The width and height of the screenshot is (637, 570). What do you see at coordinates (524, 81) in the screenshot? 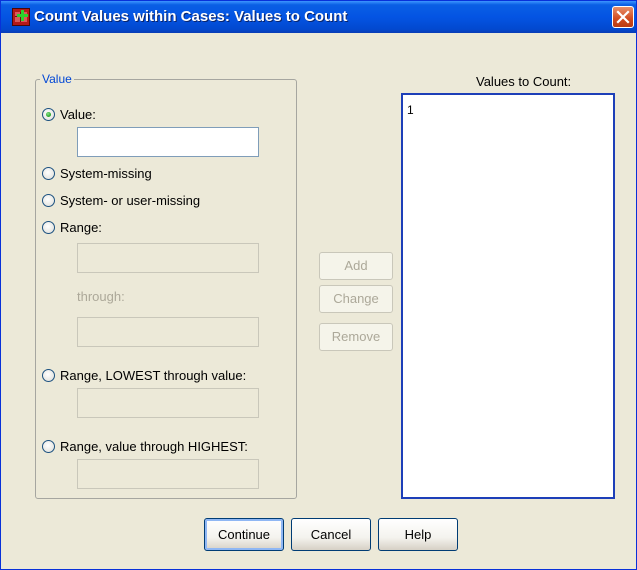
I see `values-to-count-label: Values to Count:` at bounding box center [524, 81].